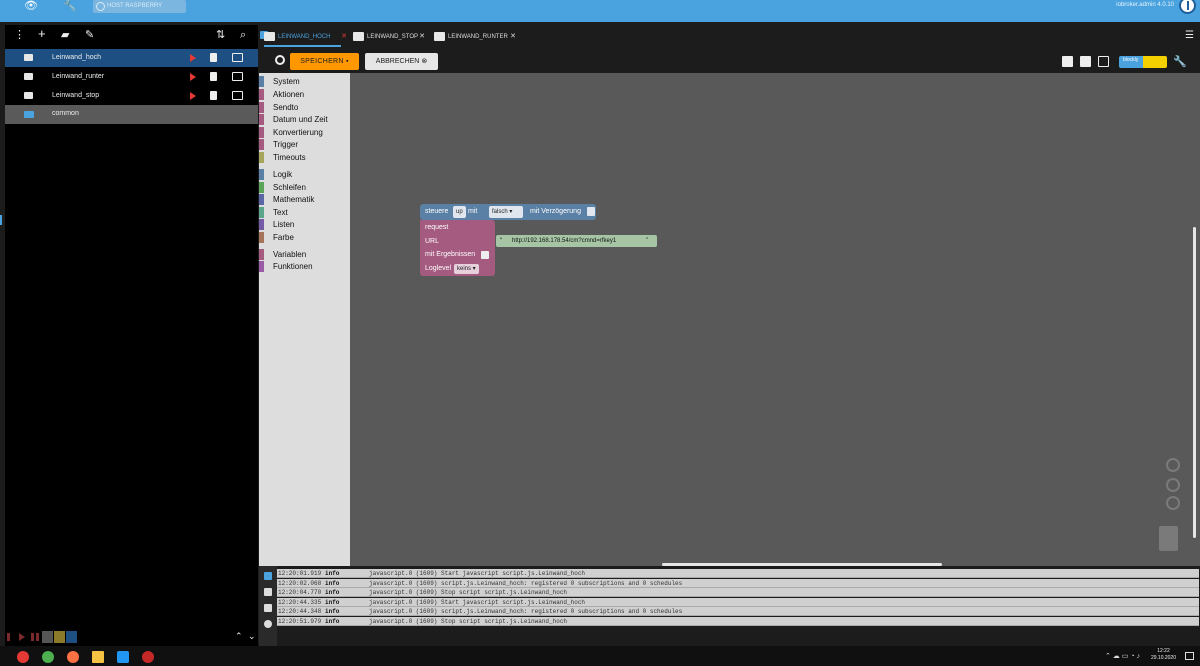 The height and width of the screenshot is (666, 1200). Describe the element at coordinates (73, 657) in the screenshot. I see `firefox-icon` at that location.